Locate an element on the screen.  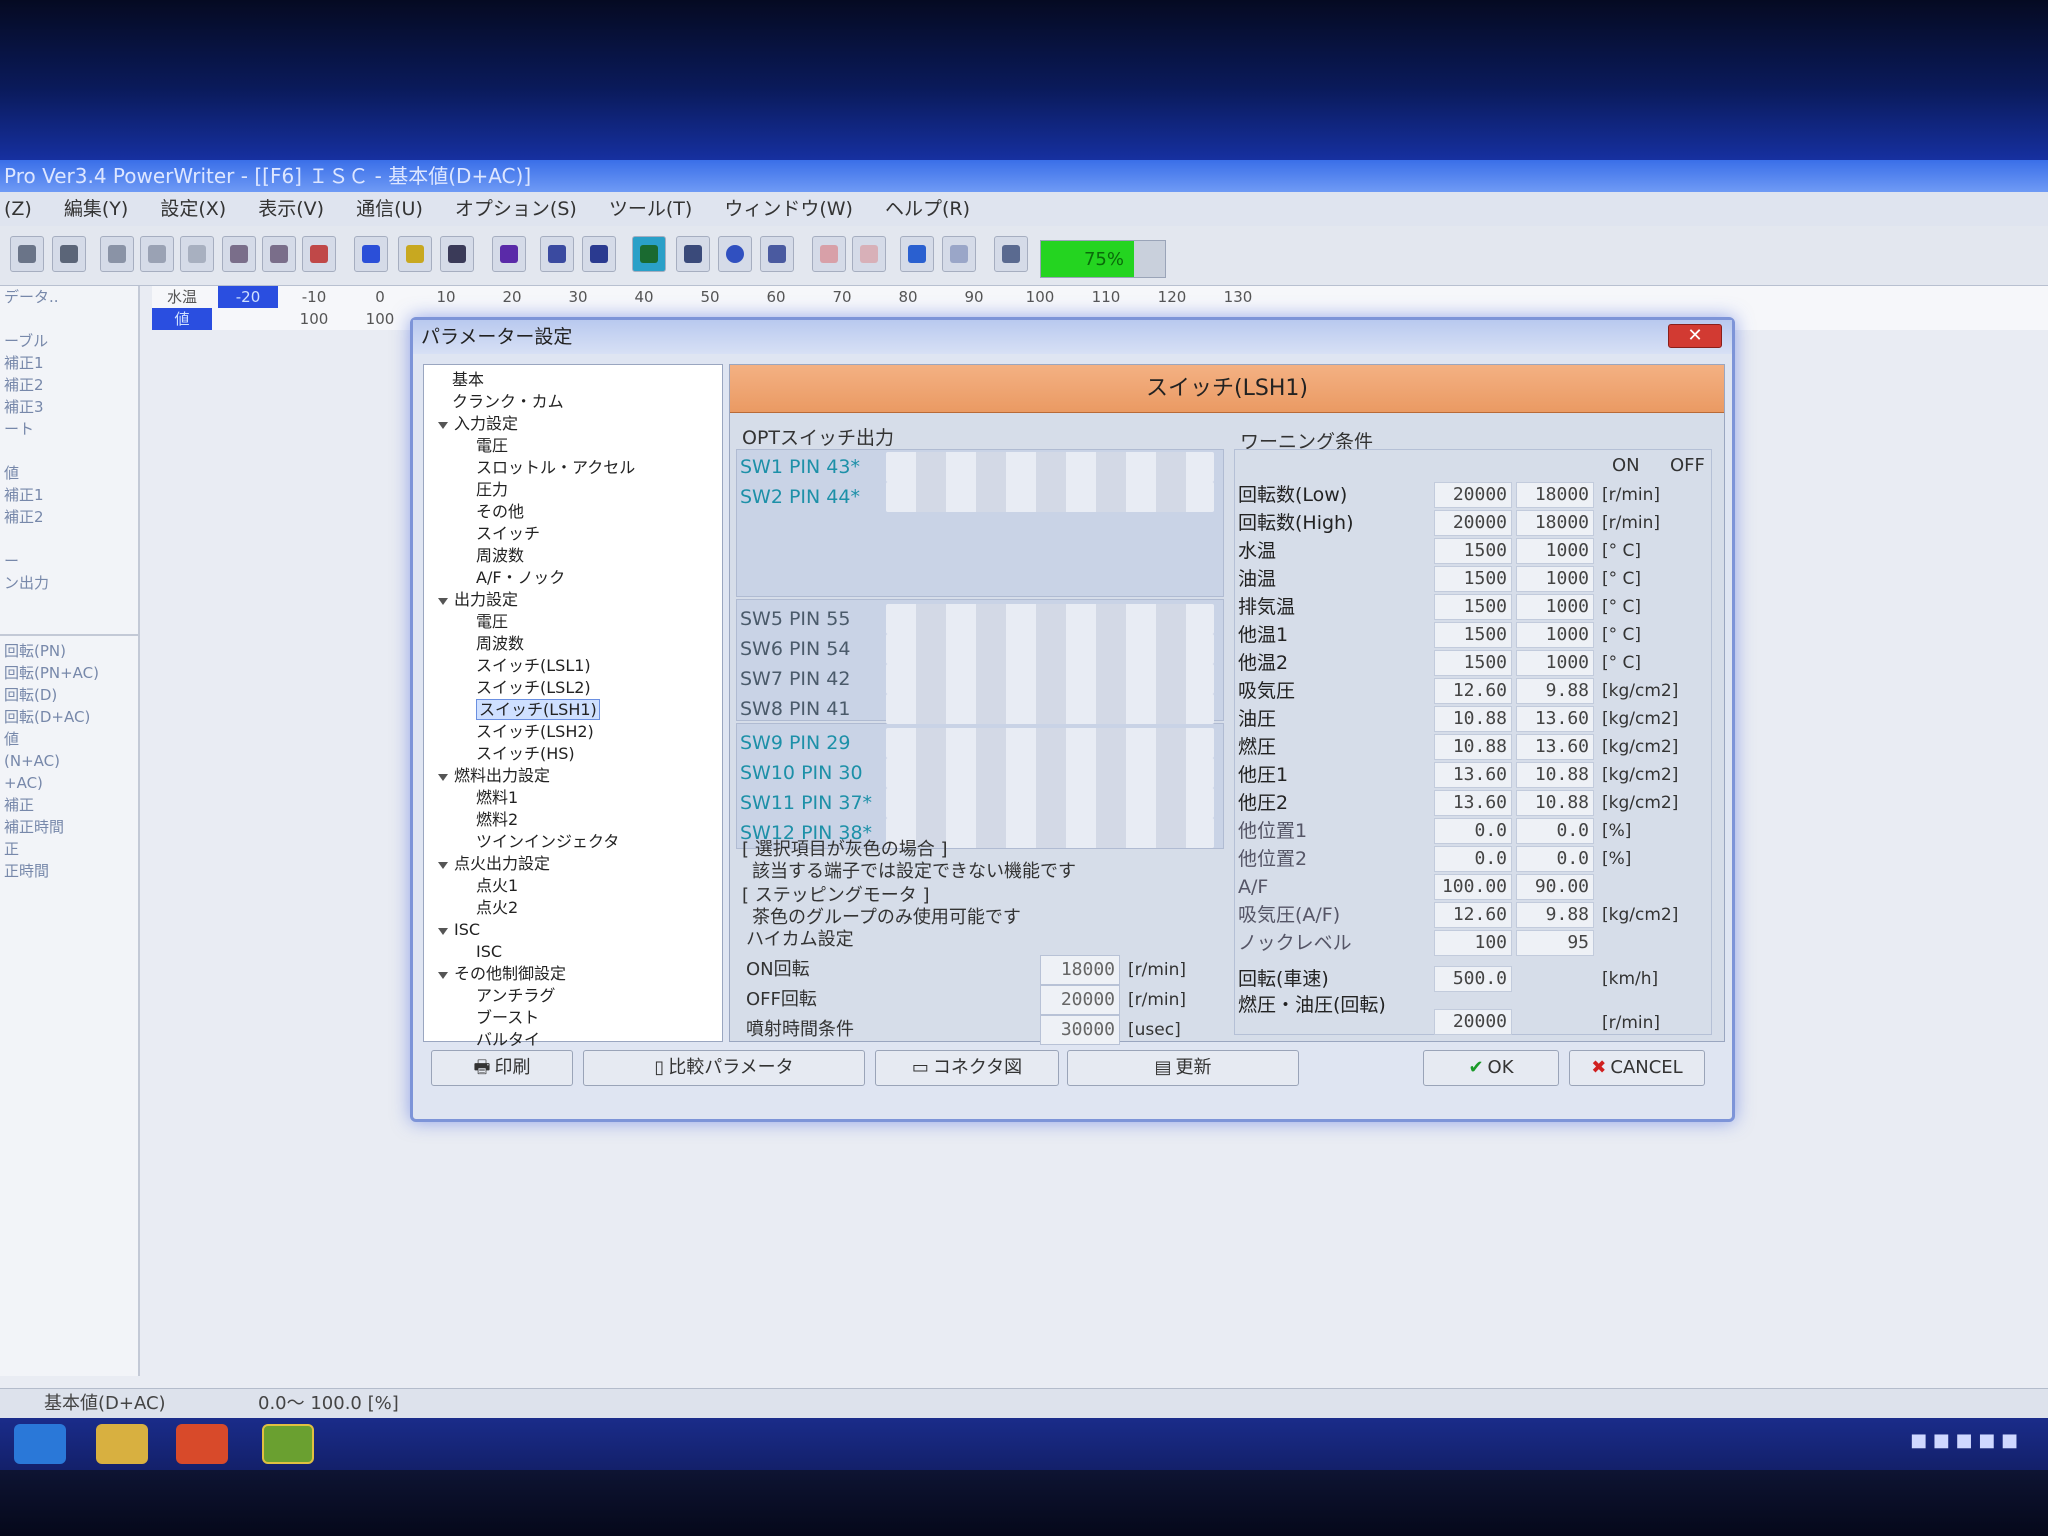
panel-item: 補正時間 is located at coordinates (69, 827).